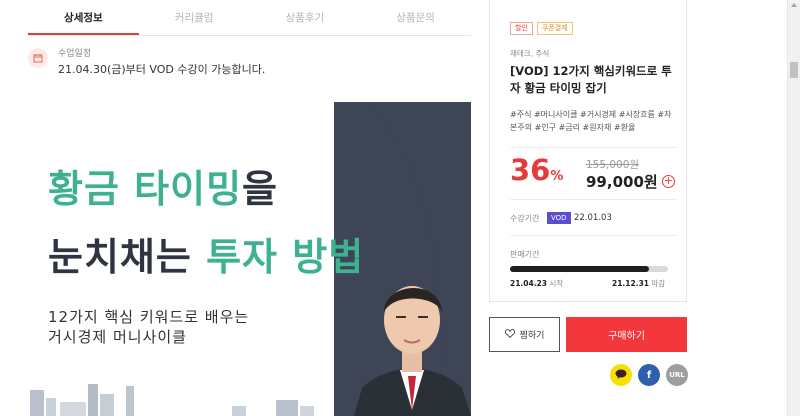 The image size is (800, 416). Describe the element at coordinates (38, 58) in the screenshot. I see `calendar-icon` at that location.